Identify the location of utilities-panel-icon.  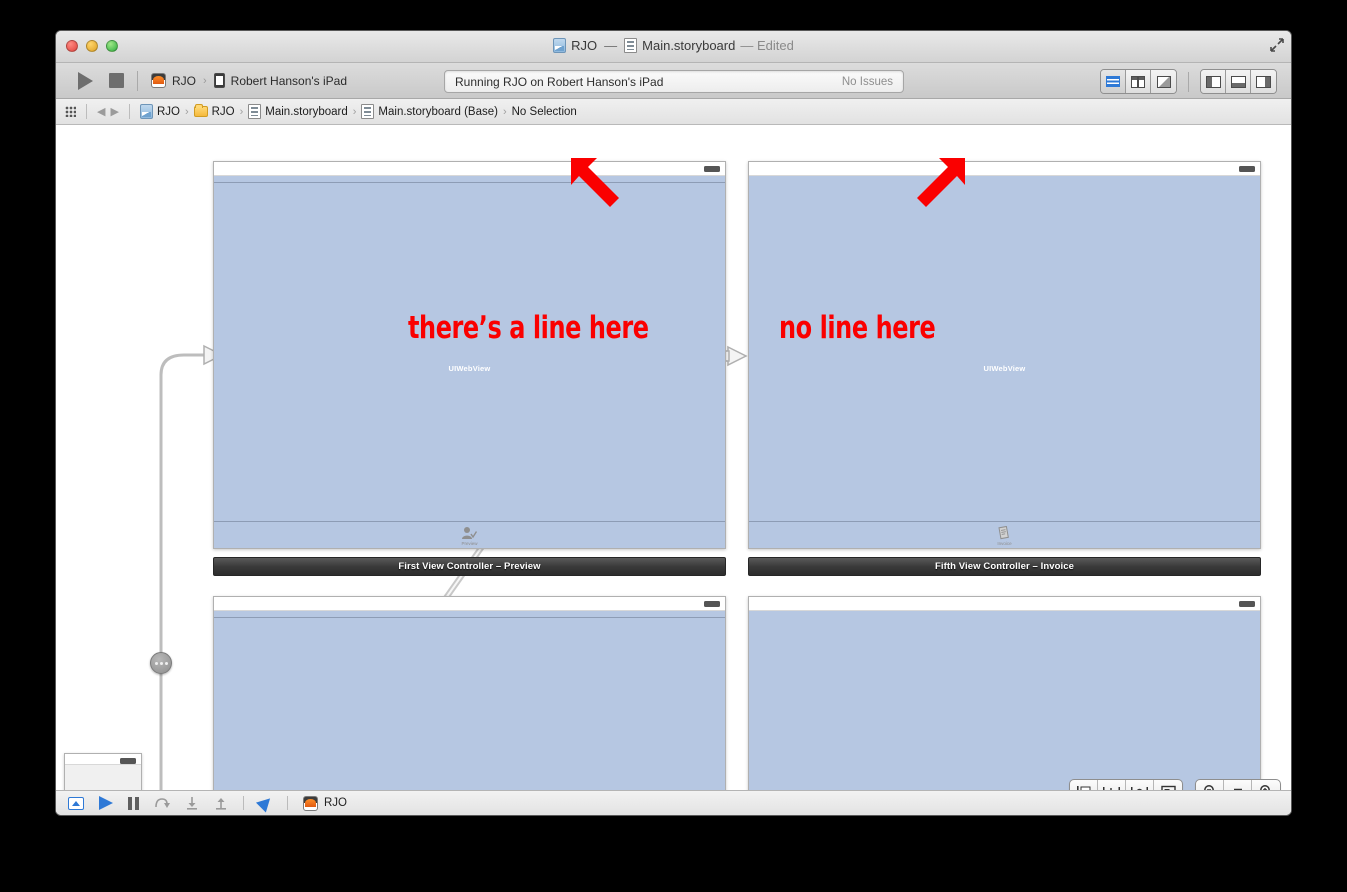
(1263, 81).